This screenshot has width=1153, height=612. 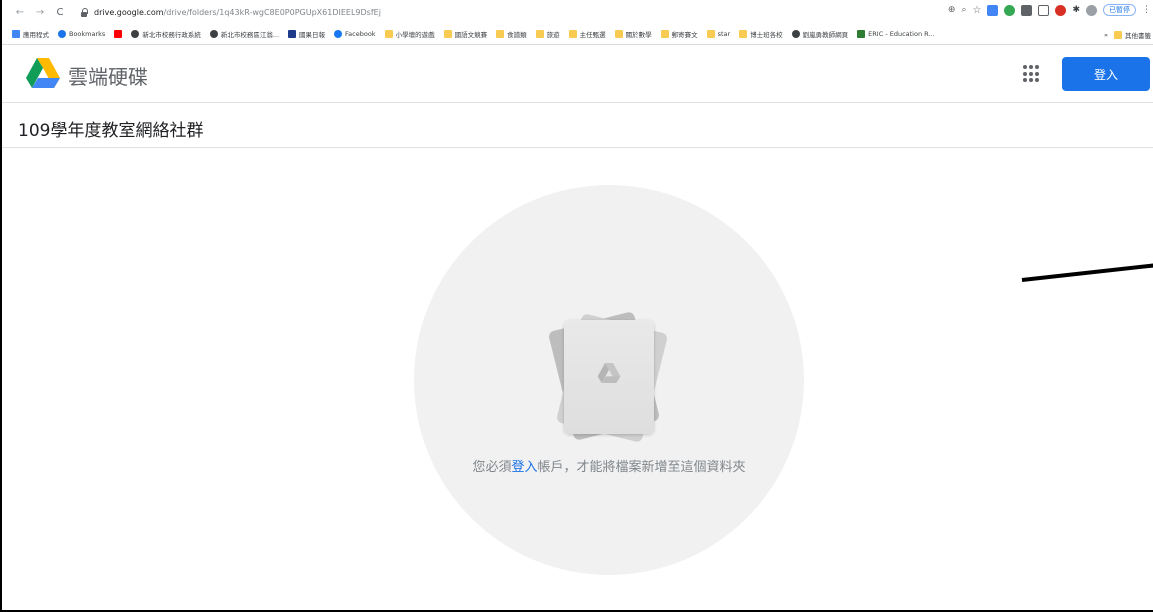 What do you see at coordinates (1119, 10) in the screenshot?
I see `profile-status-badge: 已暫停` at bounding box center [1119, 10].